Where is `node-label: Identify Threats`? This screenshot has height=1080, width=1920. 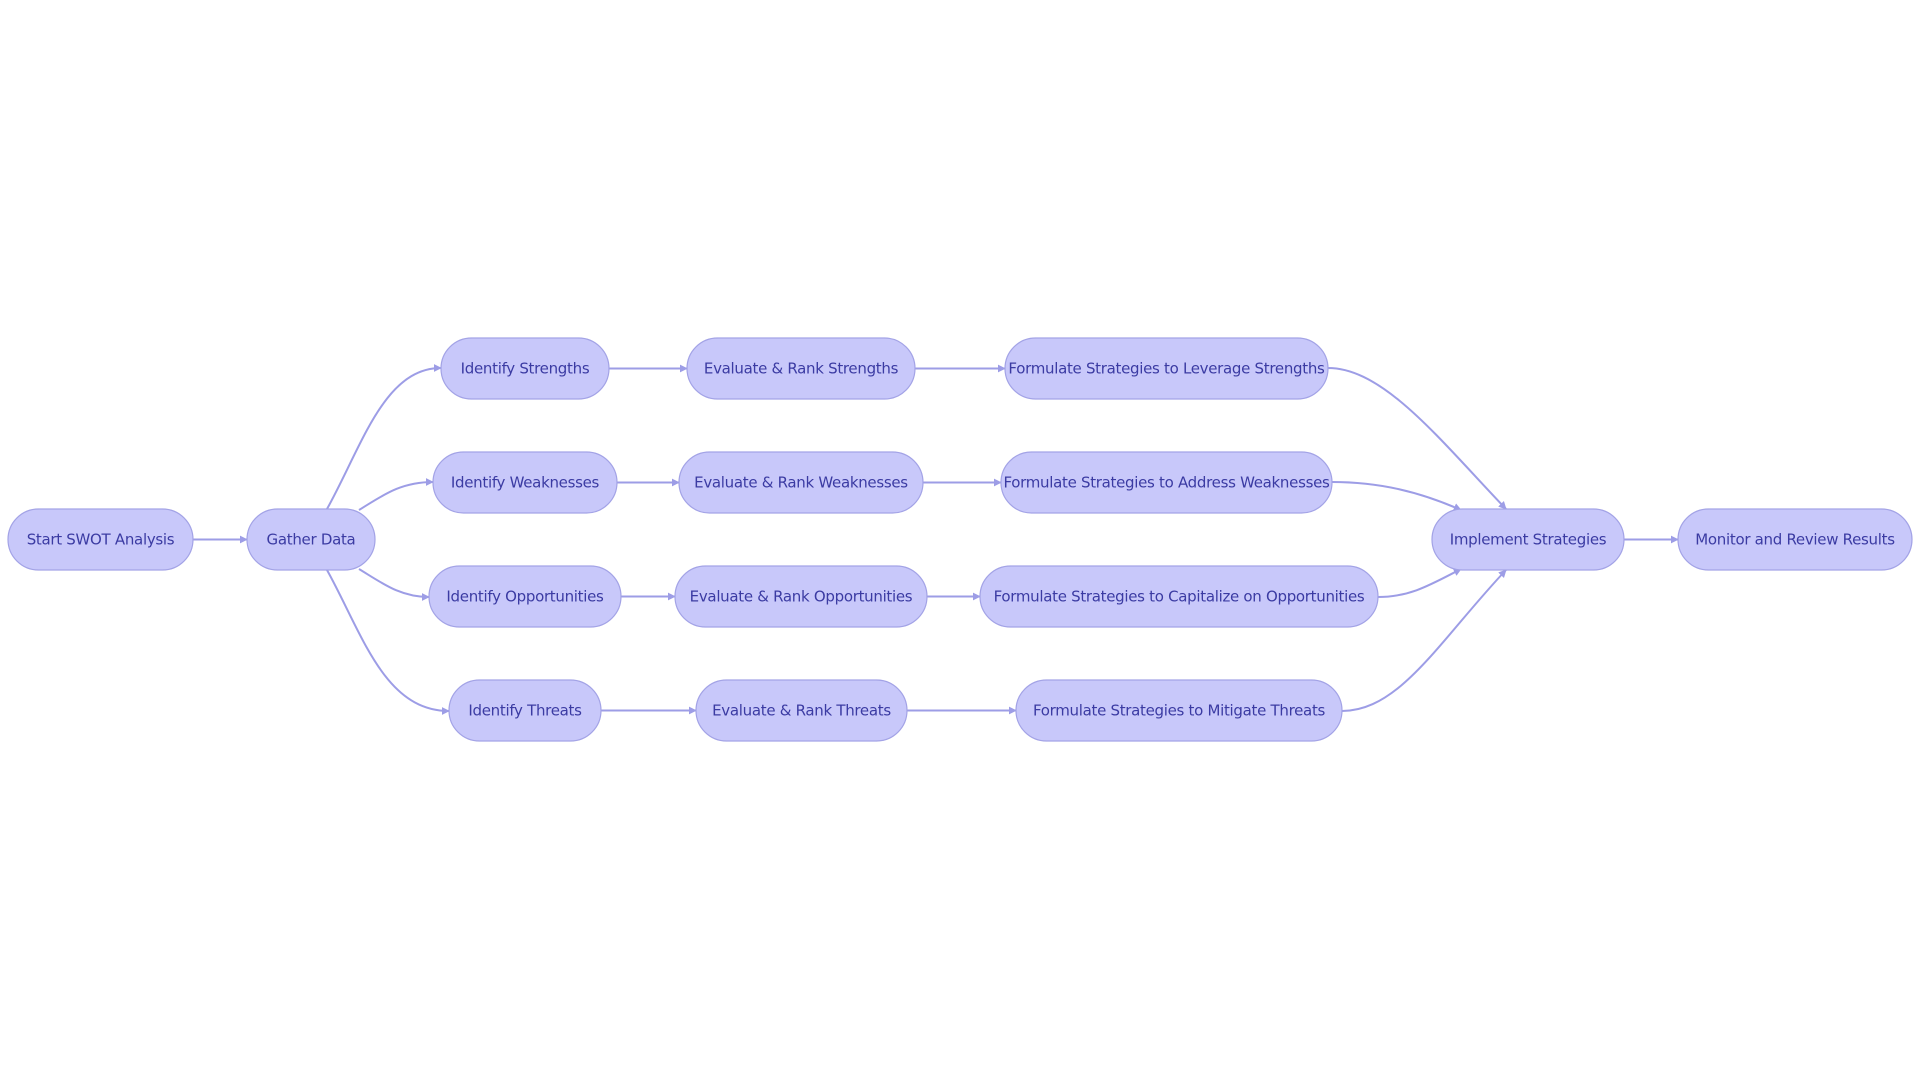
node-label: Identify Threats is located at coordinates (525, 711).